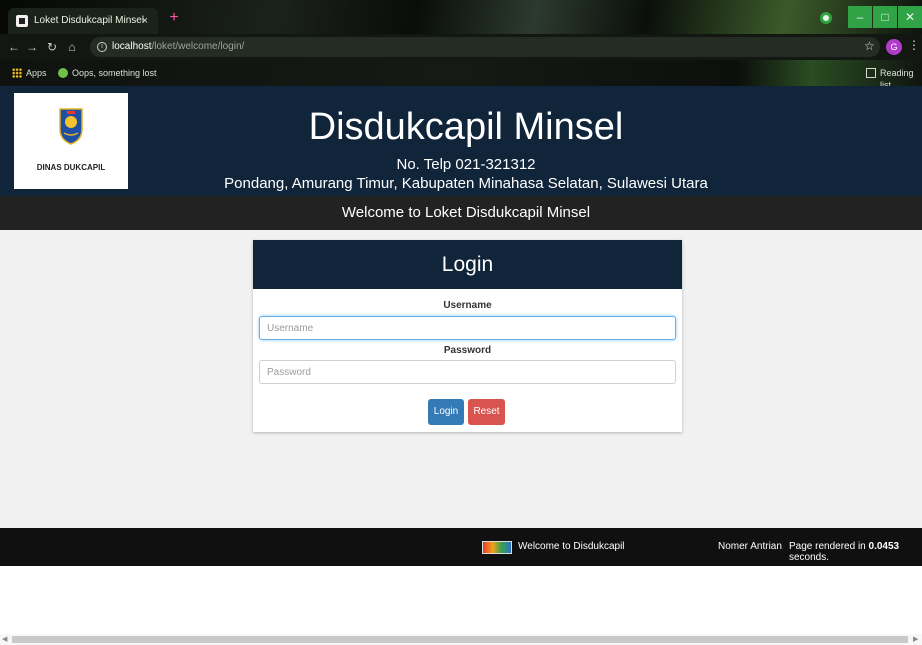 The width and height of the screenshot is (922, 645). I want to click on footer-render-time: Page rendered in 0.0453 seconds., so click(855, 552).